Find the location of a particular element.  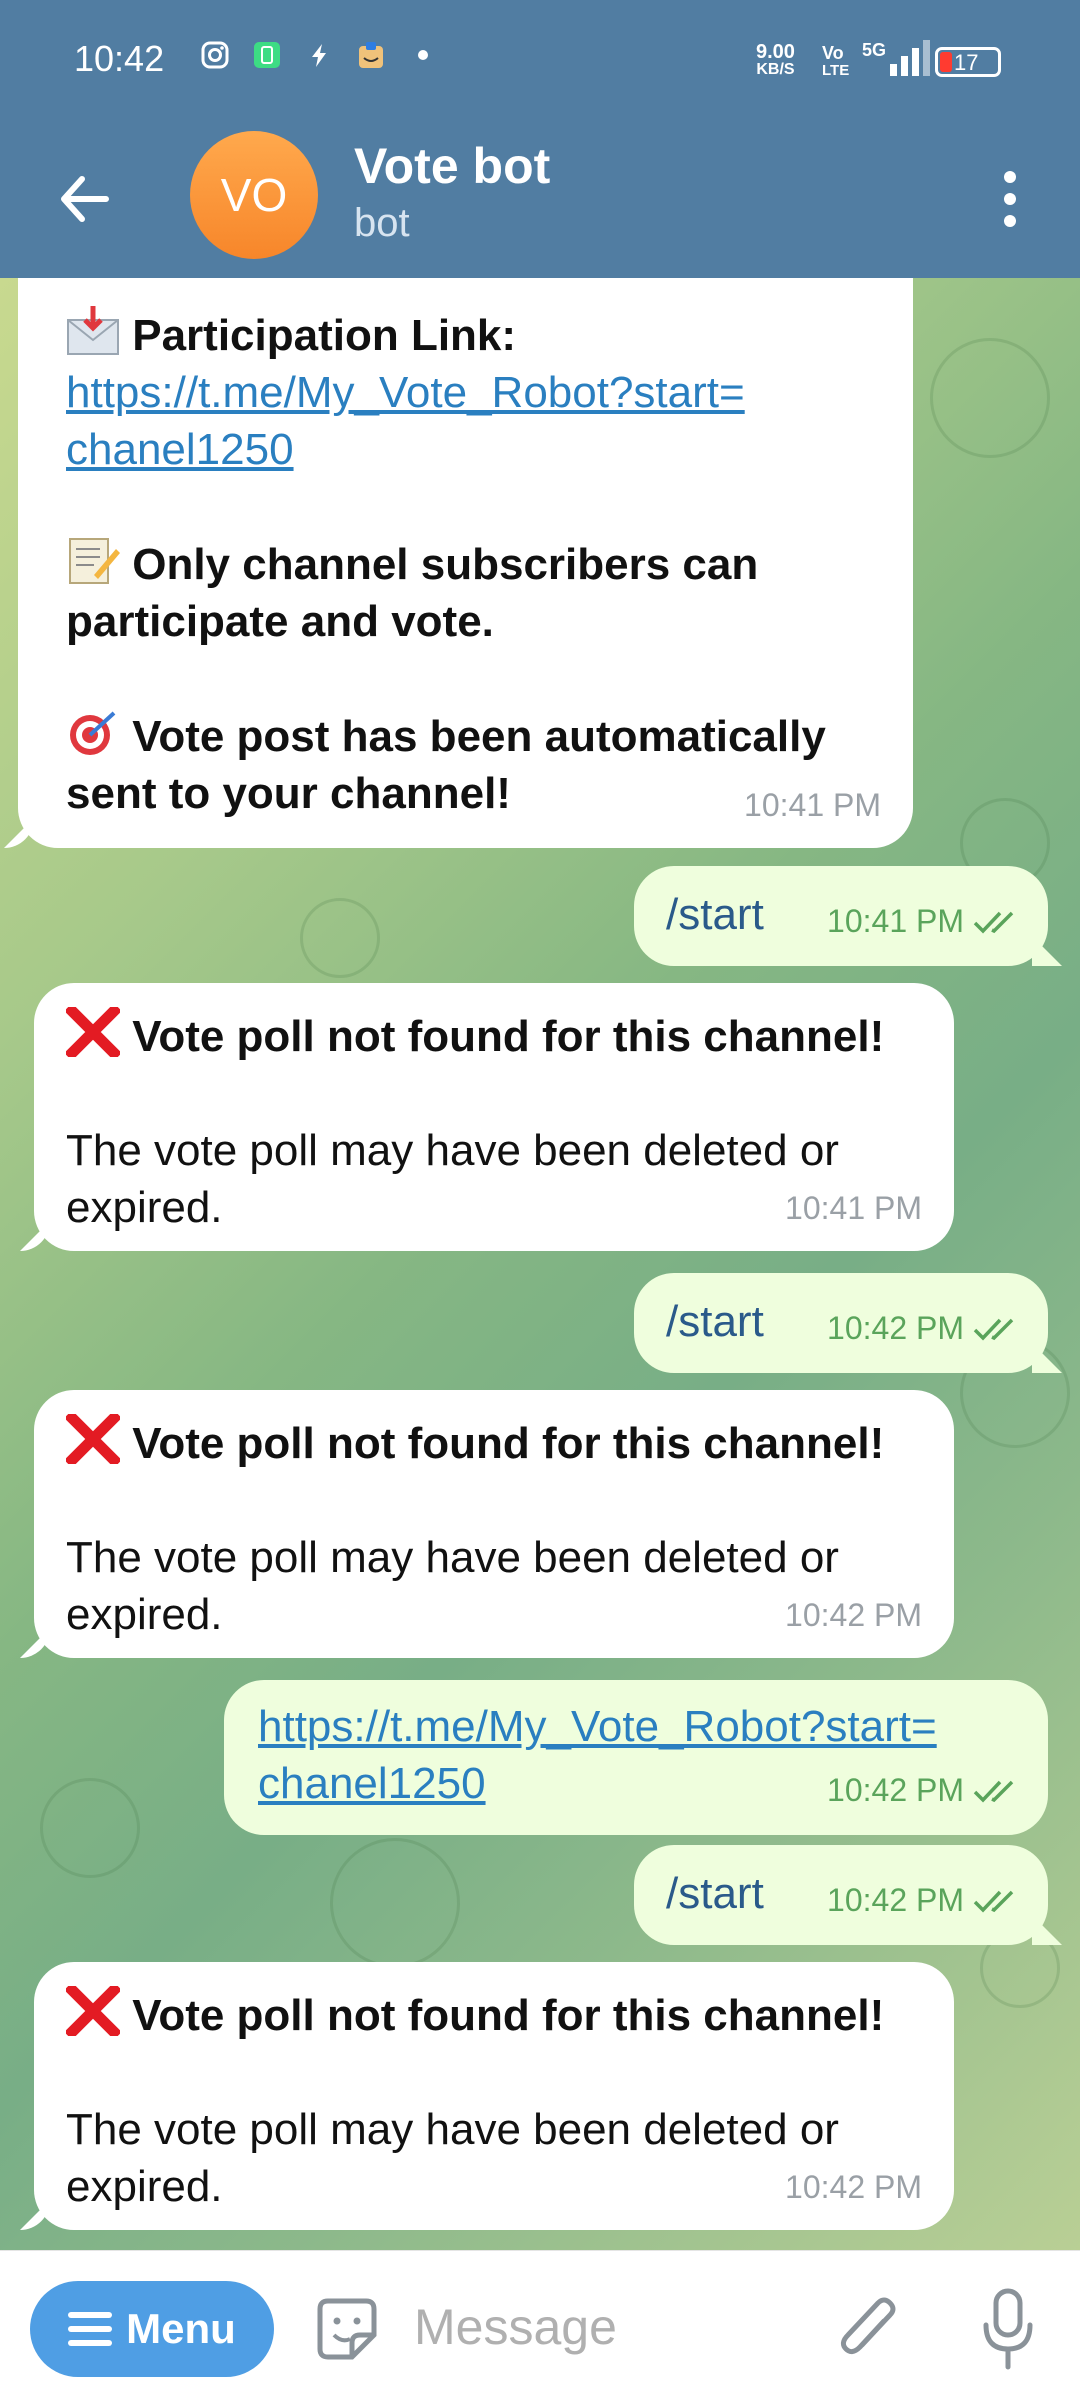

status-bar: 10:42 9.00 KB/S Vo LTE 5G 17 is located at coordinates (540, 62).